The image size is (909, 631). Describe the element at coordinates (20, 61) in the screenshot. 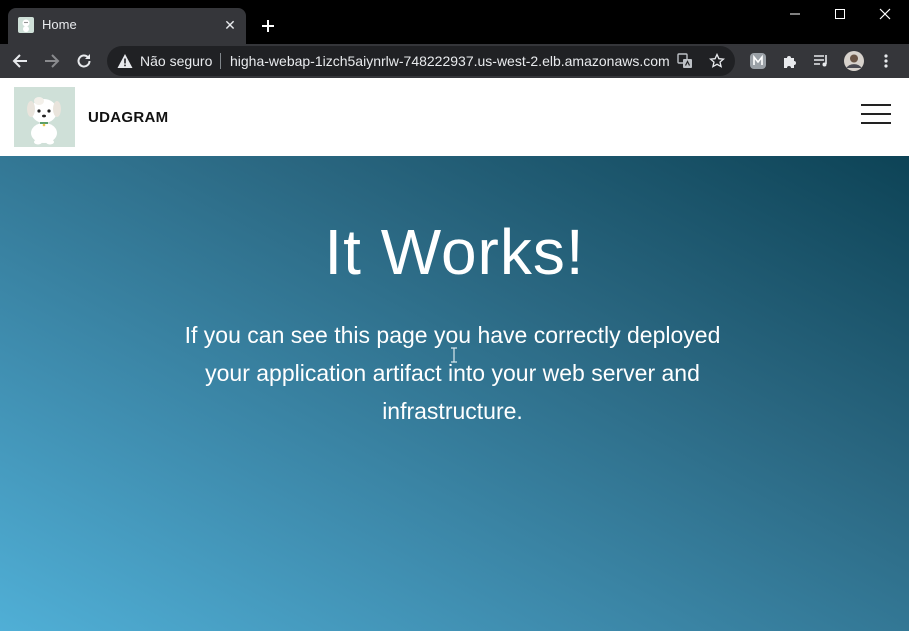

I see `arrow-left-icon` at that location.